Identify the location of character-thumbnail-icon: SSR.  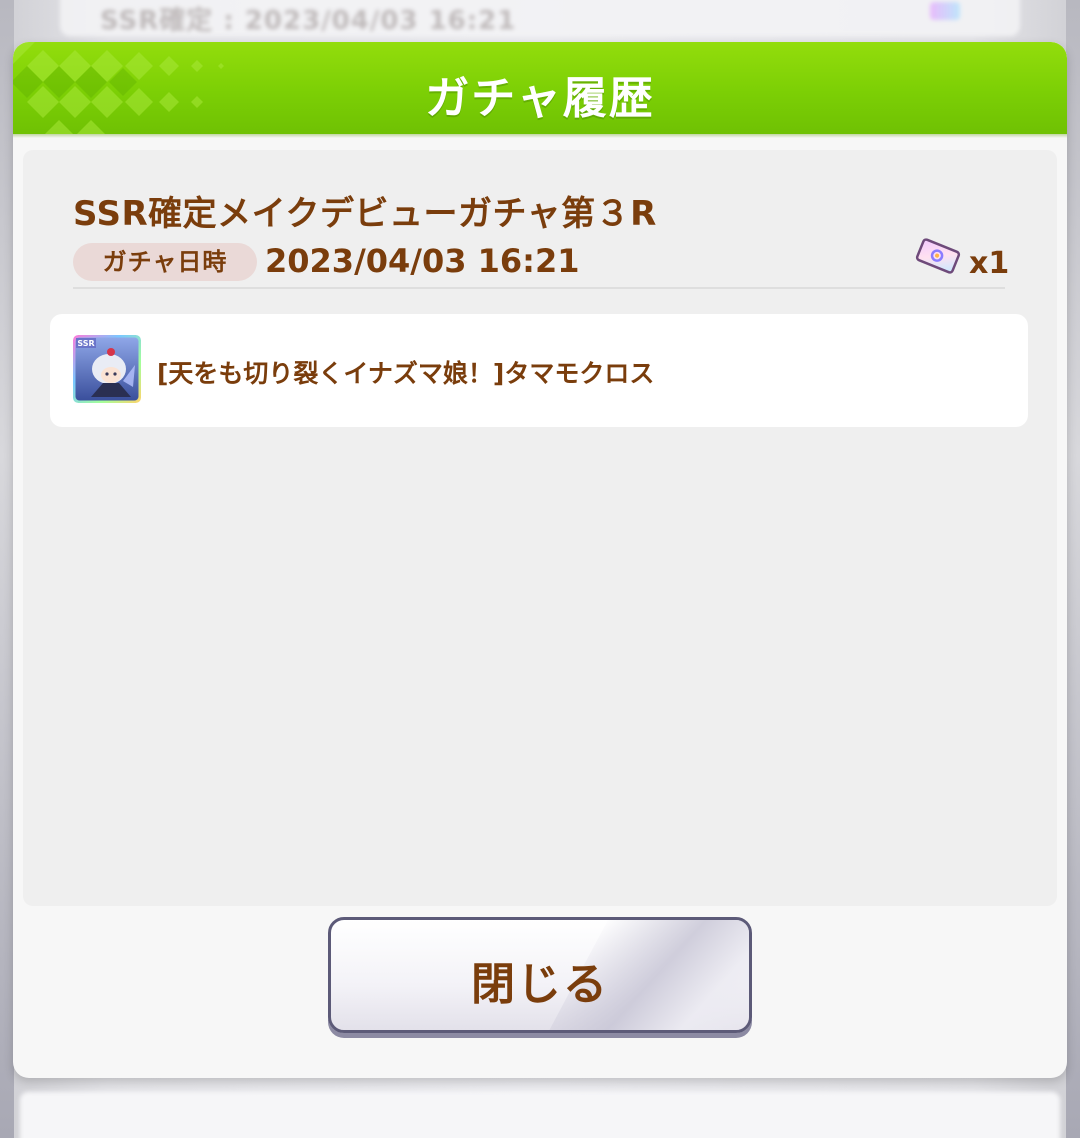
(107, 369).